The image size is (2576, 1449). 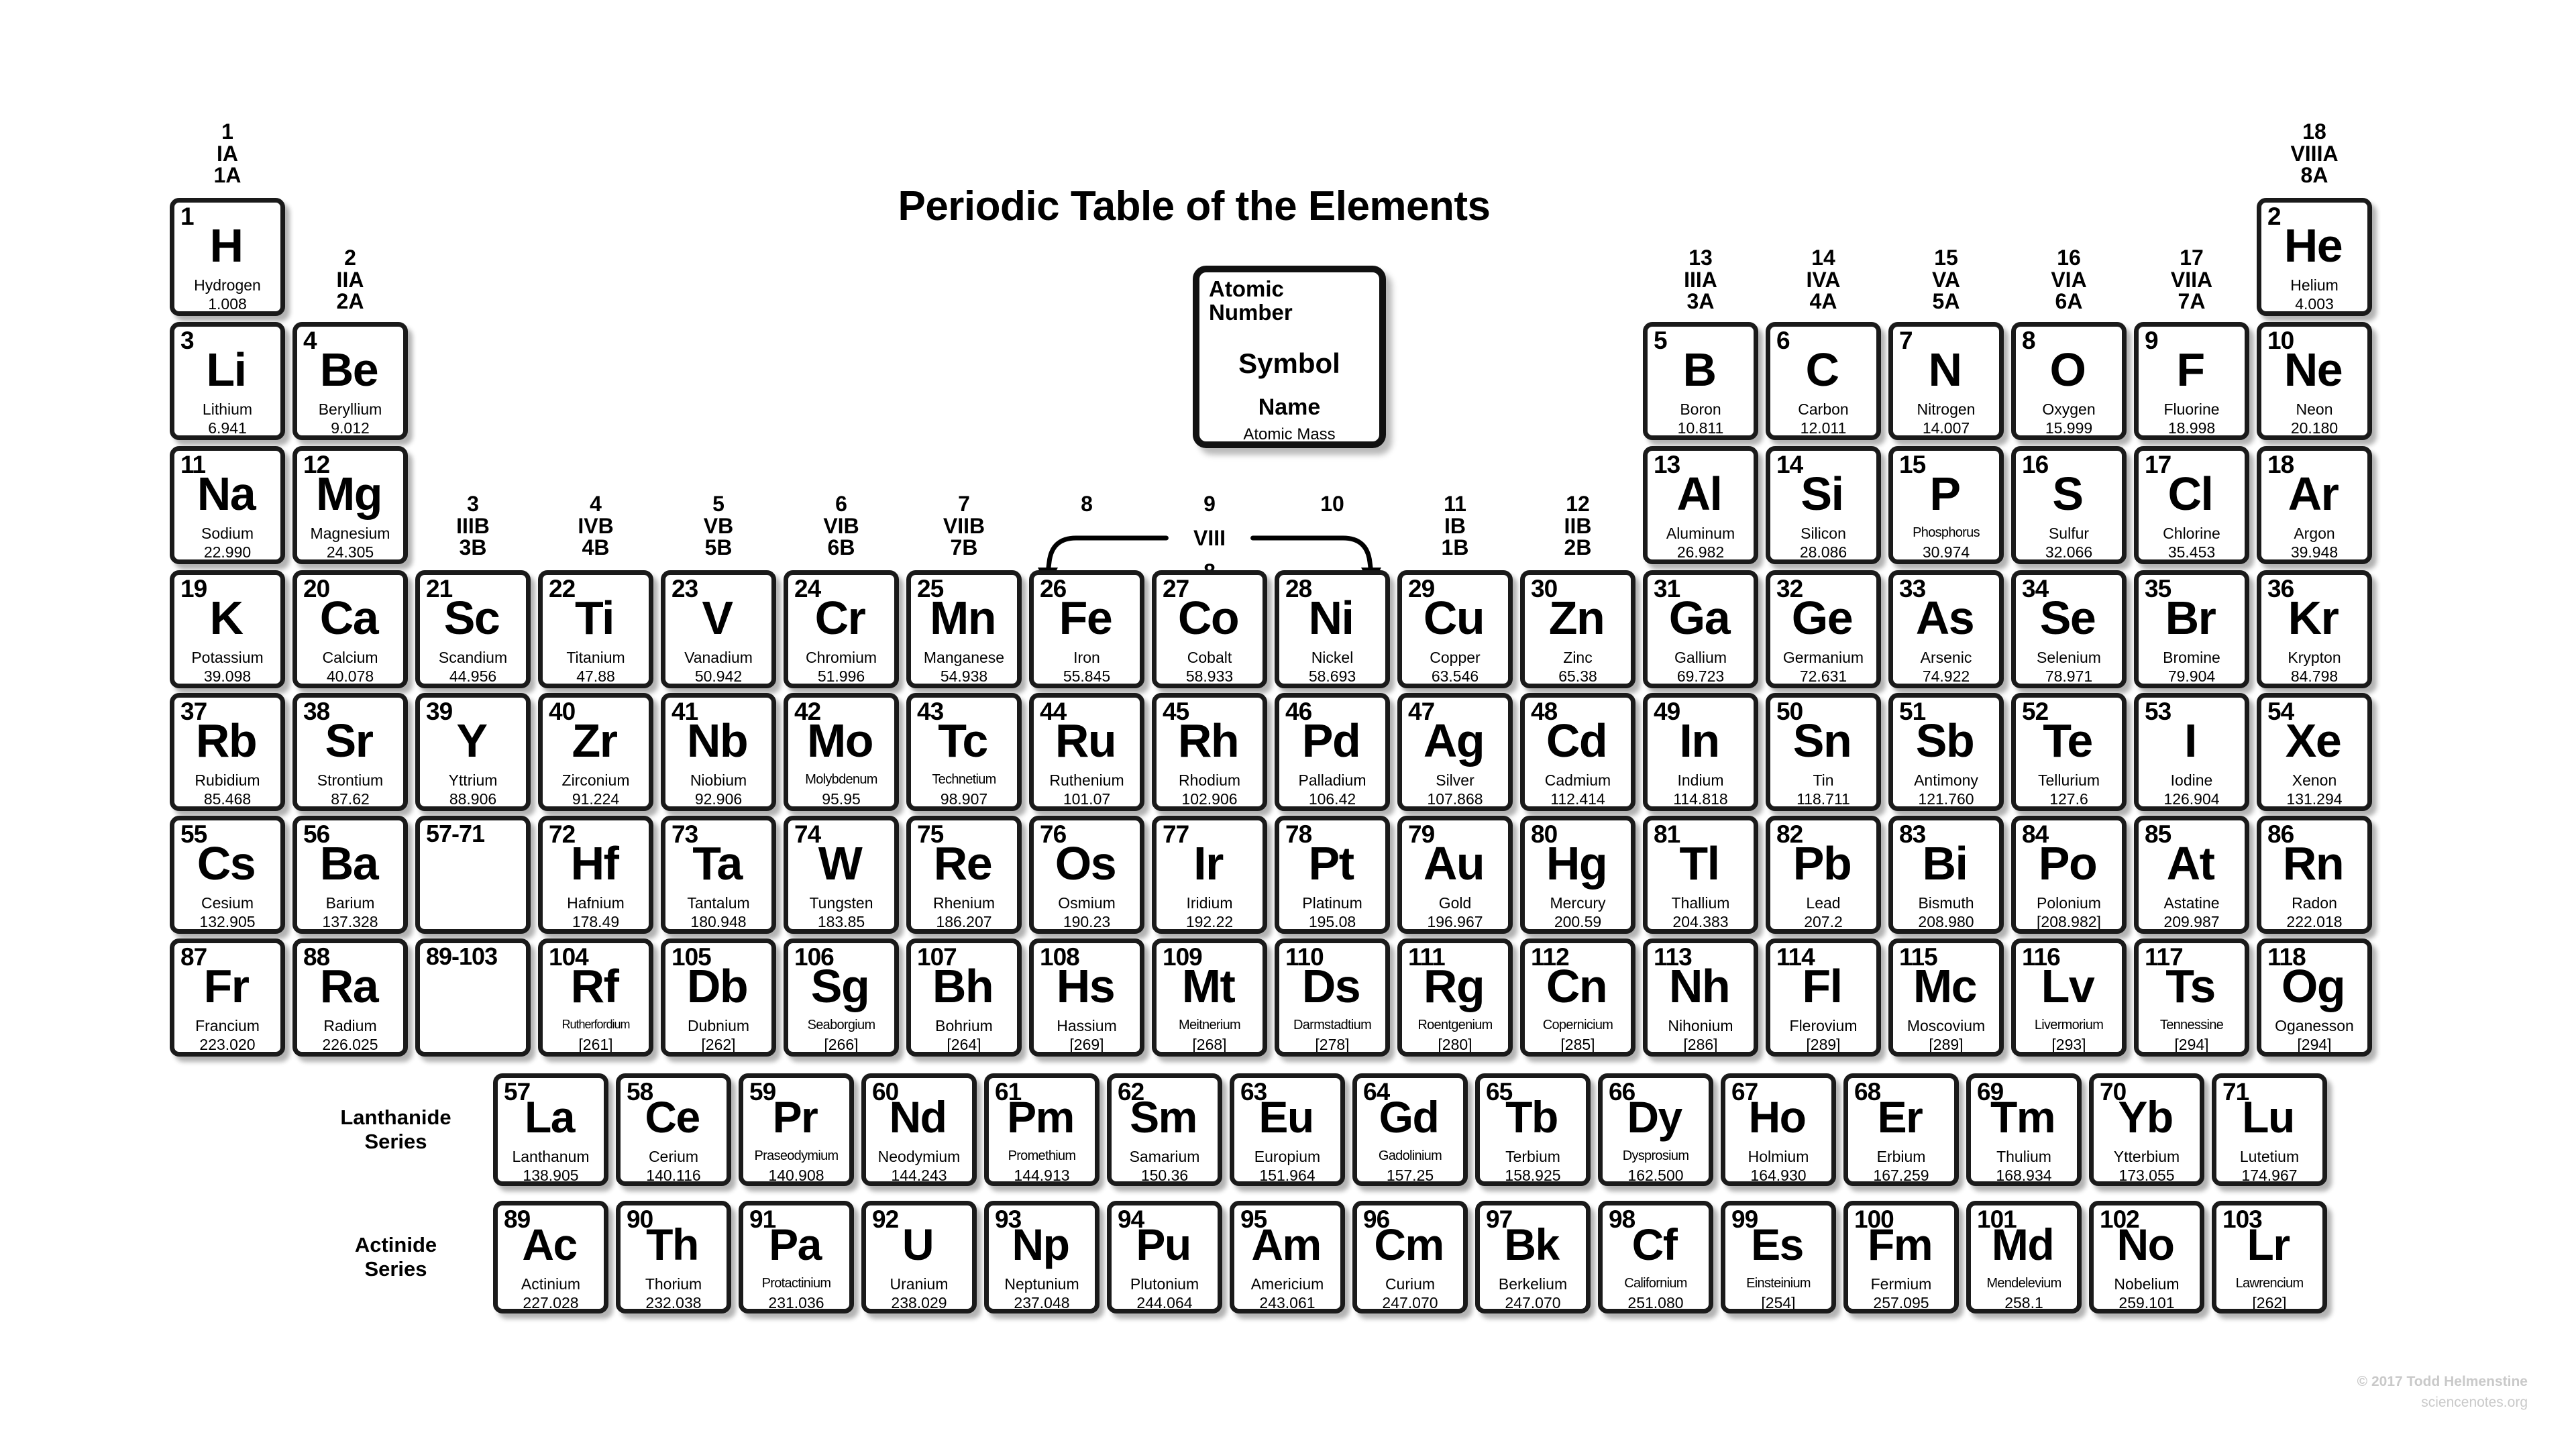 I want to click on element-cell-te: 52 Te Tellurium 127.6, so click(x=2069, y=752).